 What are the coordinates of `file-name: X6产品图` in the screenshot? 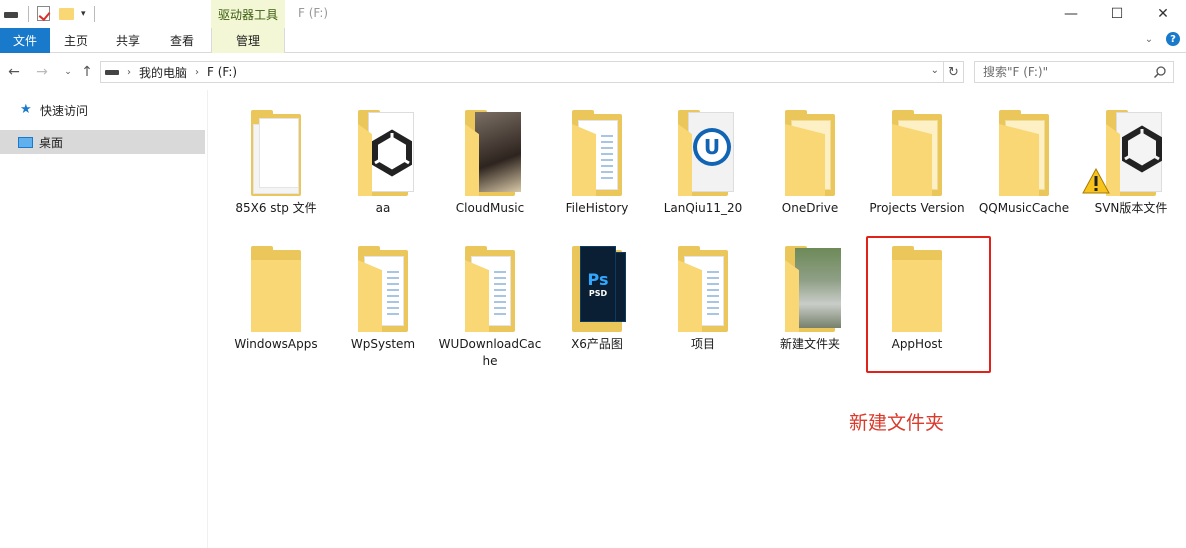 It's located at (597, 344).